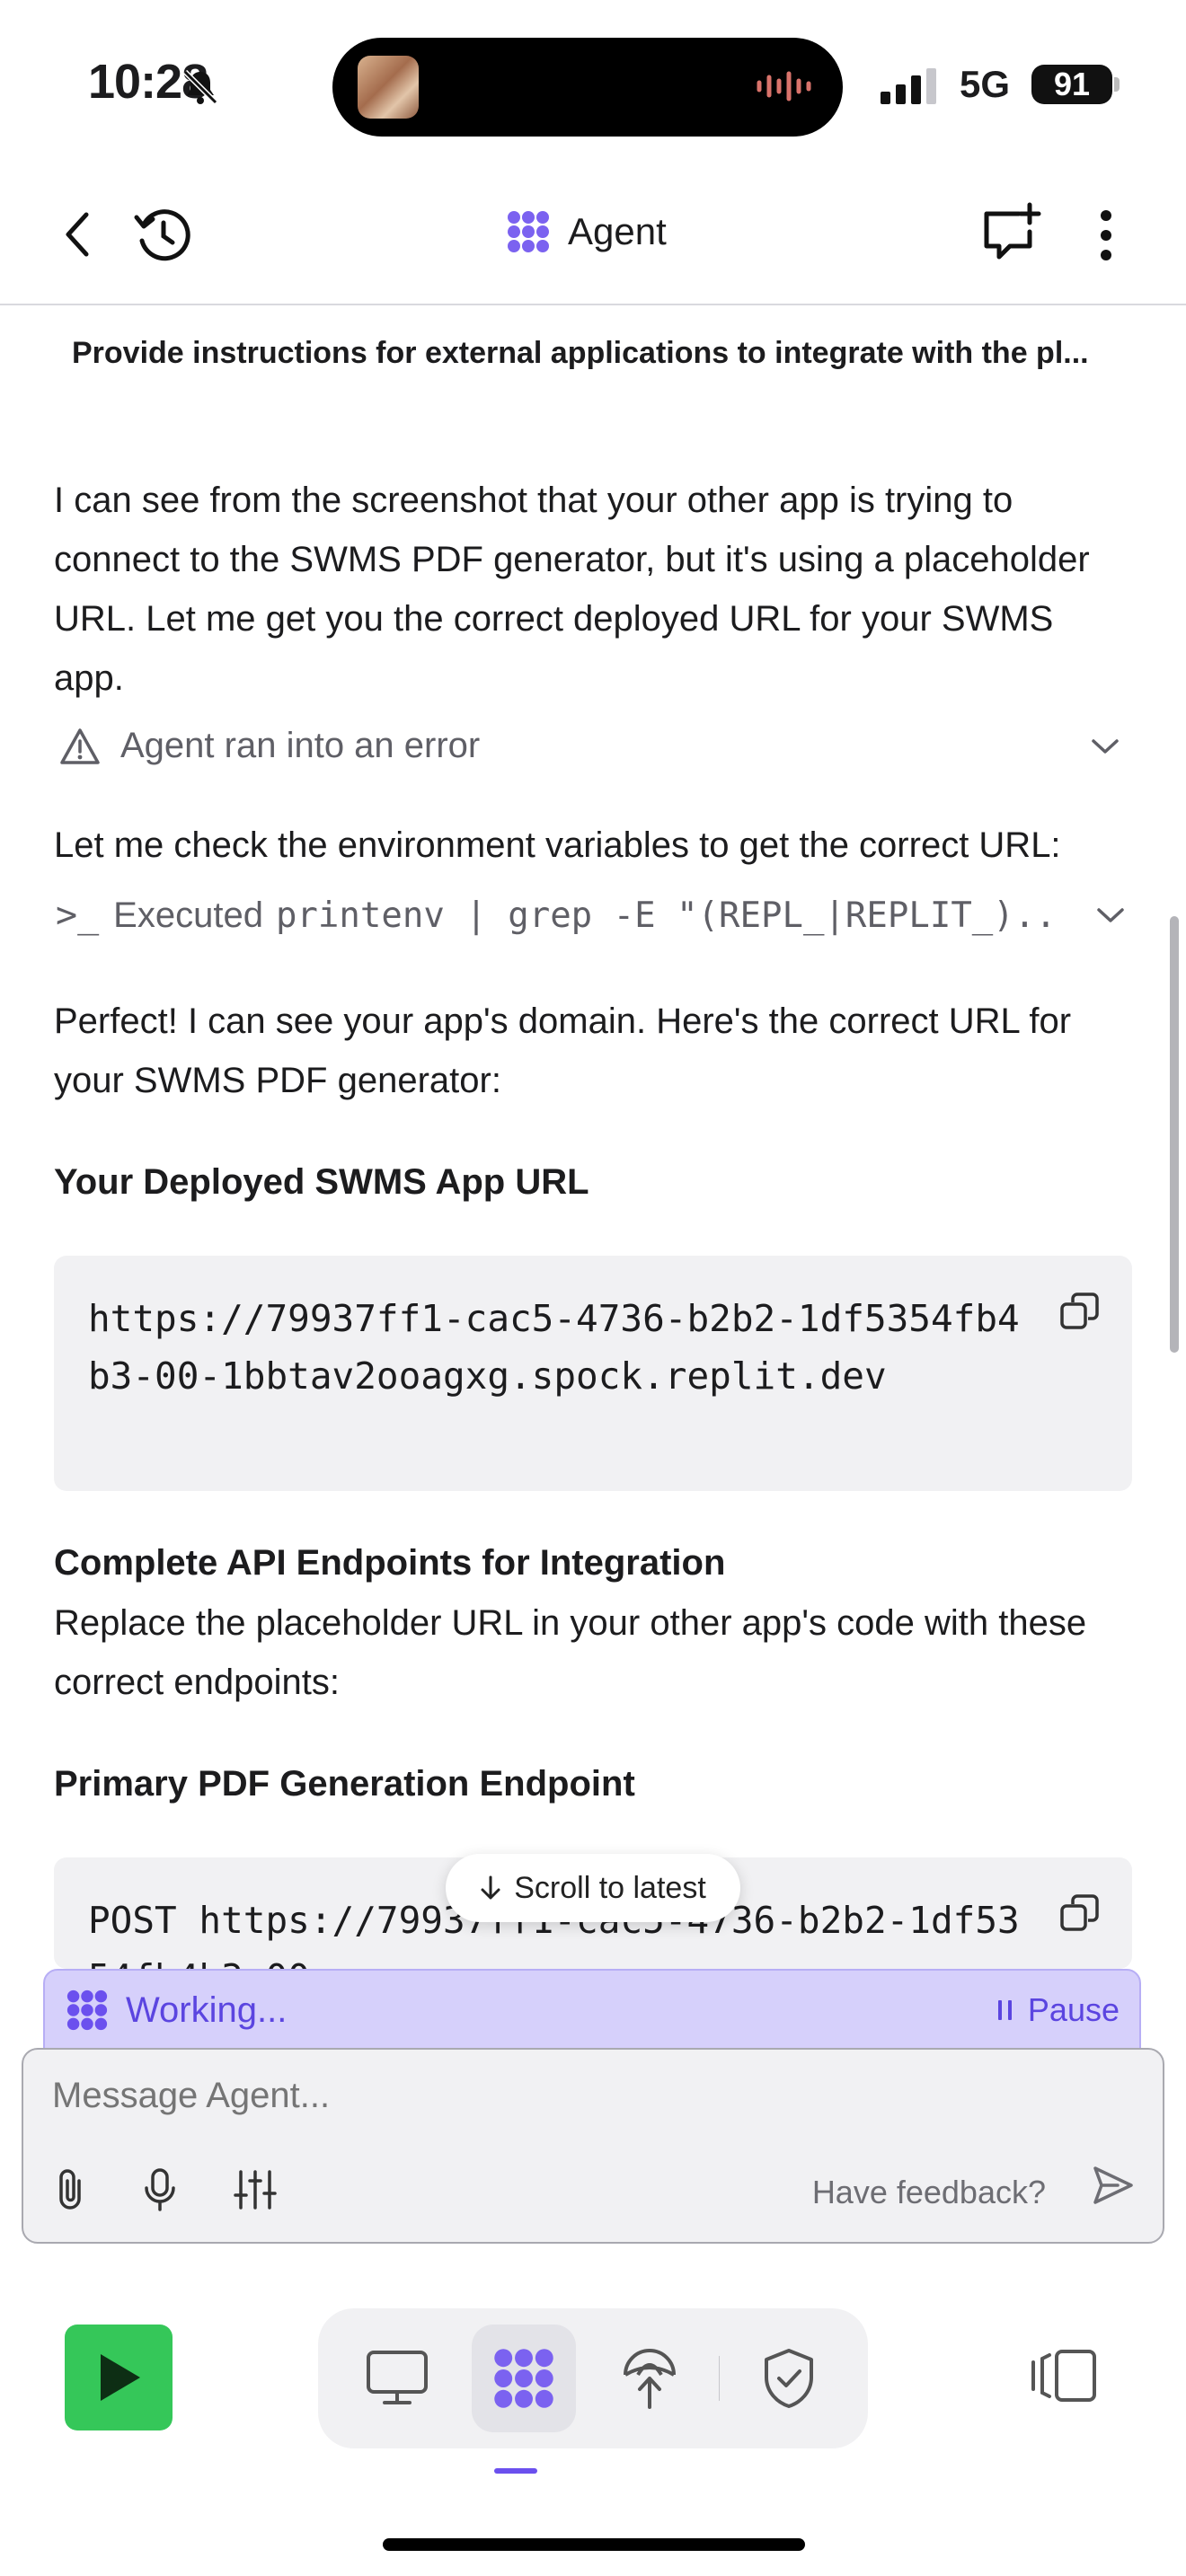  Describe the element at coordinates (617, 231) in the screenshot. I see `page-title-label: Agent` at that location.